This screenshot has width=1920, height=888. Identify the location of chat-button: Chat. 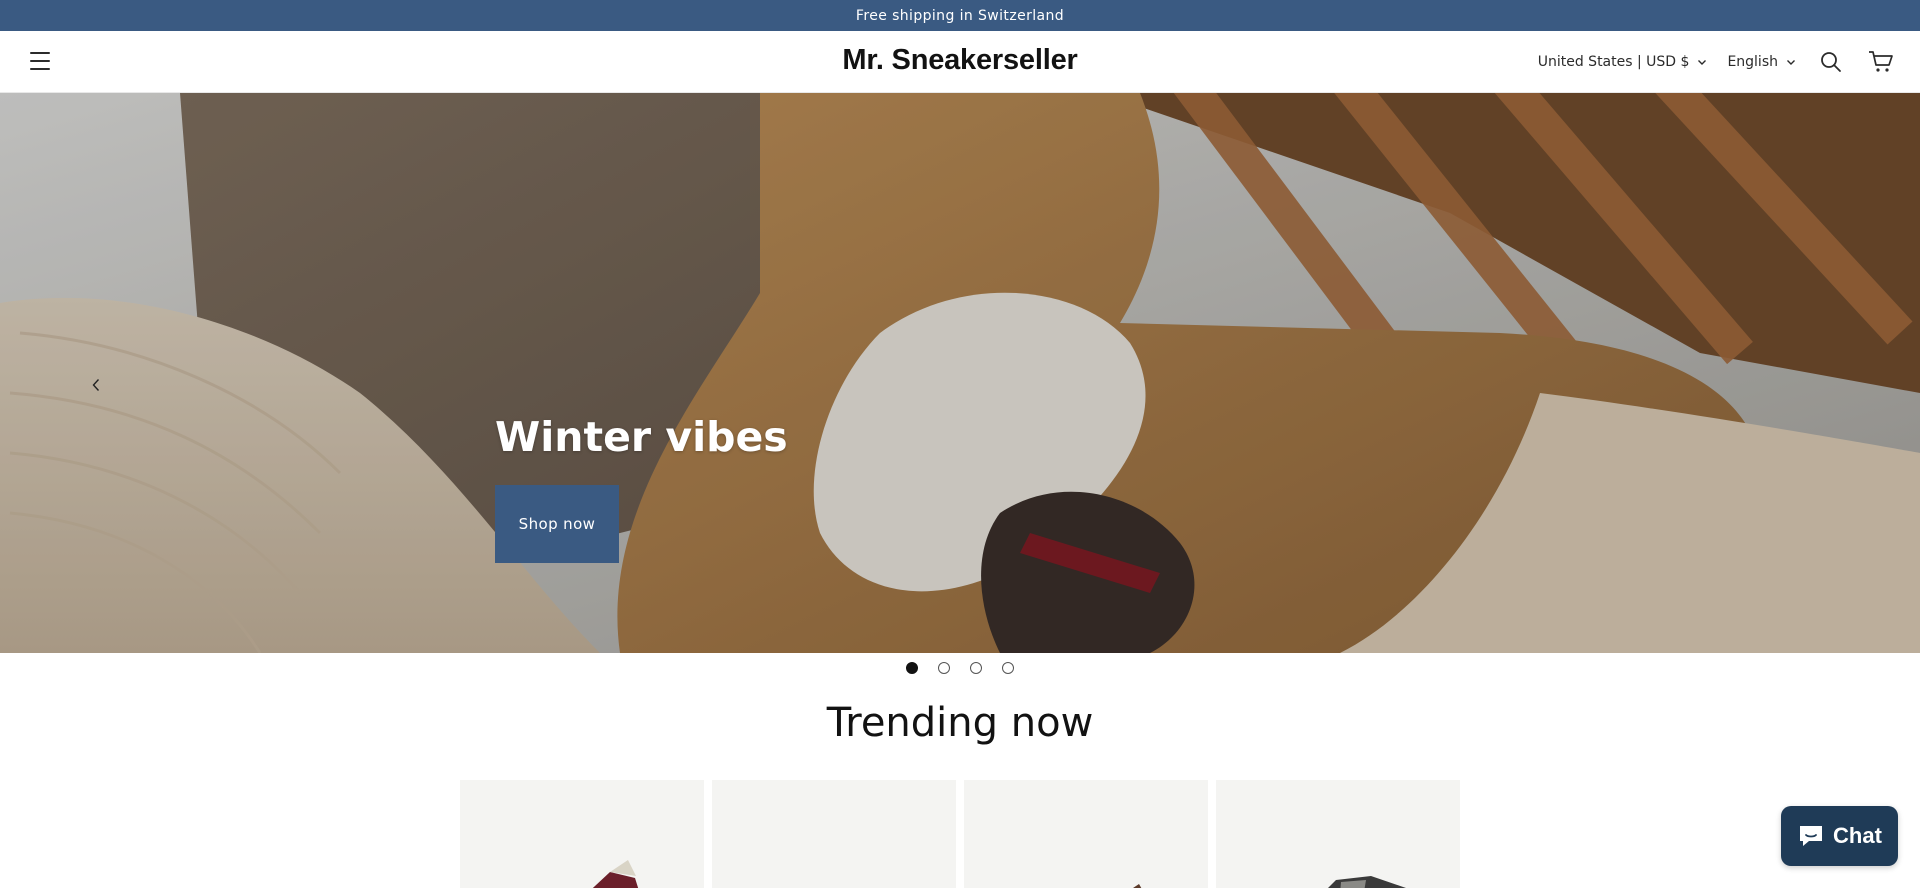
(1839, 836).